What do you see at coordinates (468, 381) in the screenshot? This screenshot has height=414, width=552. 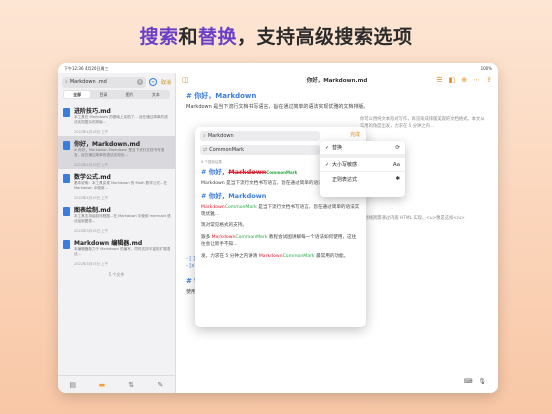 I see `keyboard-icon: ⌨` at bounding box center [468, 381].